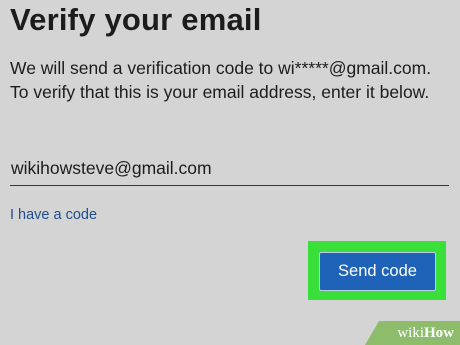 Image resolution: width=460 pixels, height=345 pixels. I want to click on wikihow-watermark-logo: wikiHow, so click(412, 333).